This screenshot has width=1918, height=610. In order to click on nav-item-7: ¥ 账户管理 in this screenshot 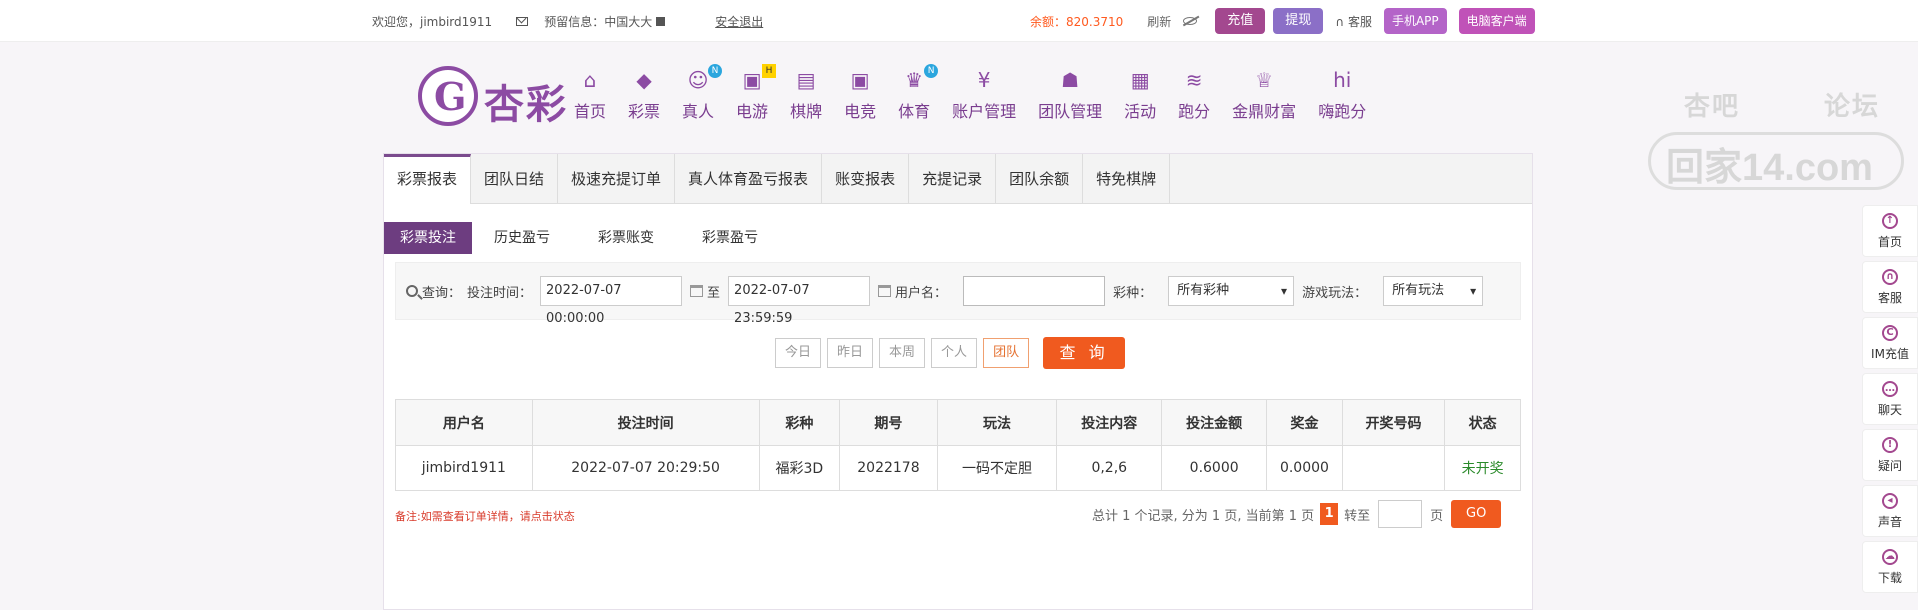, I will do `click(984, 95)`.